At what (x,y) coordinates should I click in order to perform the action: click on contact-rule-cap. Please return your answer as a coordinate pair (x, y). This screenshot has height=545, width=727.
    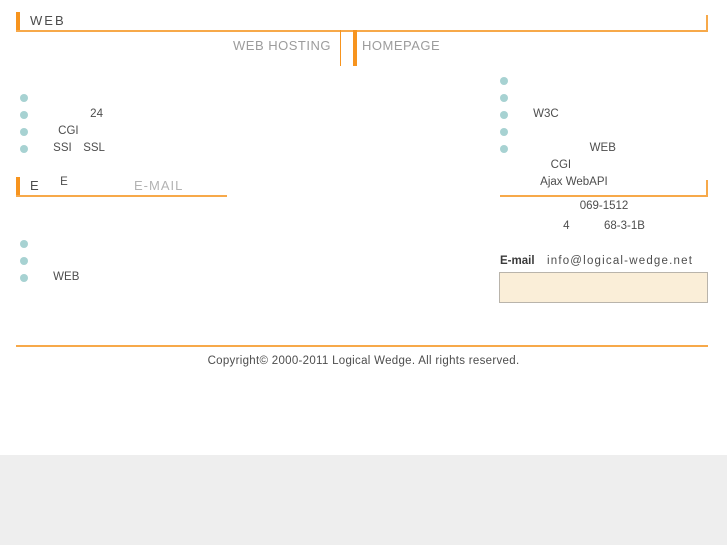
    Looking at the image, I should click on (707, 188).